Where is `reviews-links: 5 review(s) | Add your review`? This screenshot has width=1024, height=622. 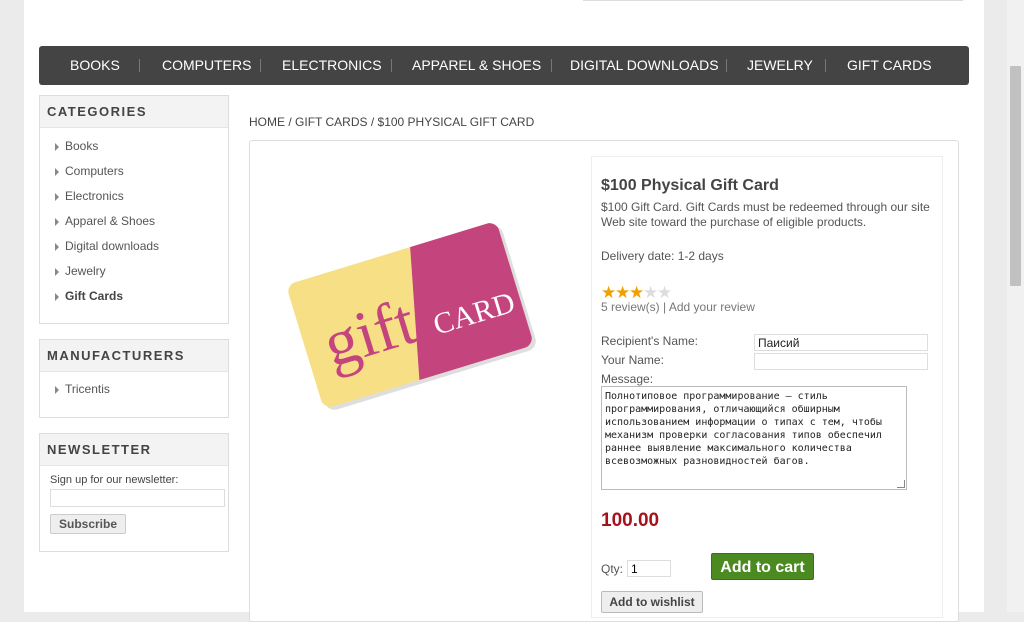 reviews-links: 5 review(s) | Add your review is located at coordinates (678, 307).